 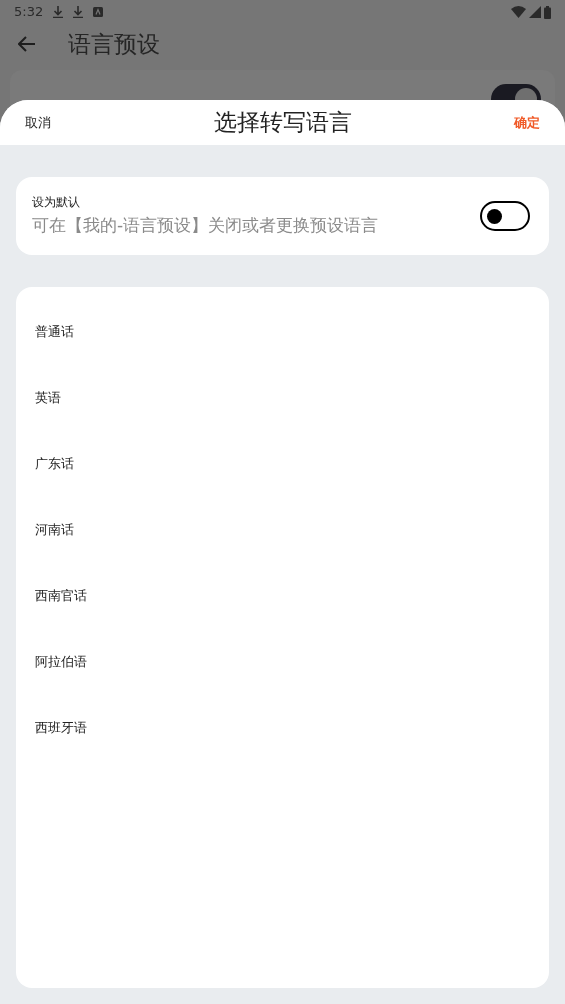 I want to click on signal-icon, so click(x=535, y=12).